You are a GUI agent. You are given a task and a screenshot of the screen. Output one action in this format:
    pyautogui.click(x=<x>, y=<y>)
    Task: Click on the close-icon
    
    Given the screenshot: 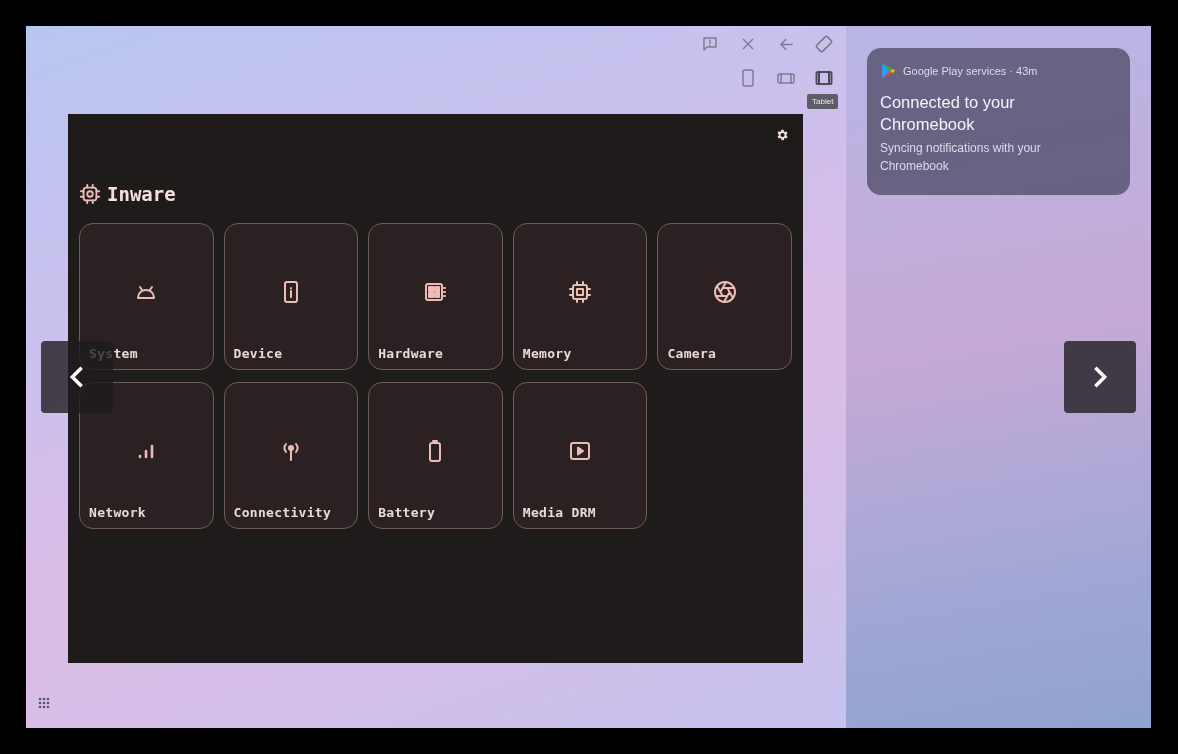 What is the action you would take?
    pyautogui.click(x=748, y=44)
    